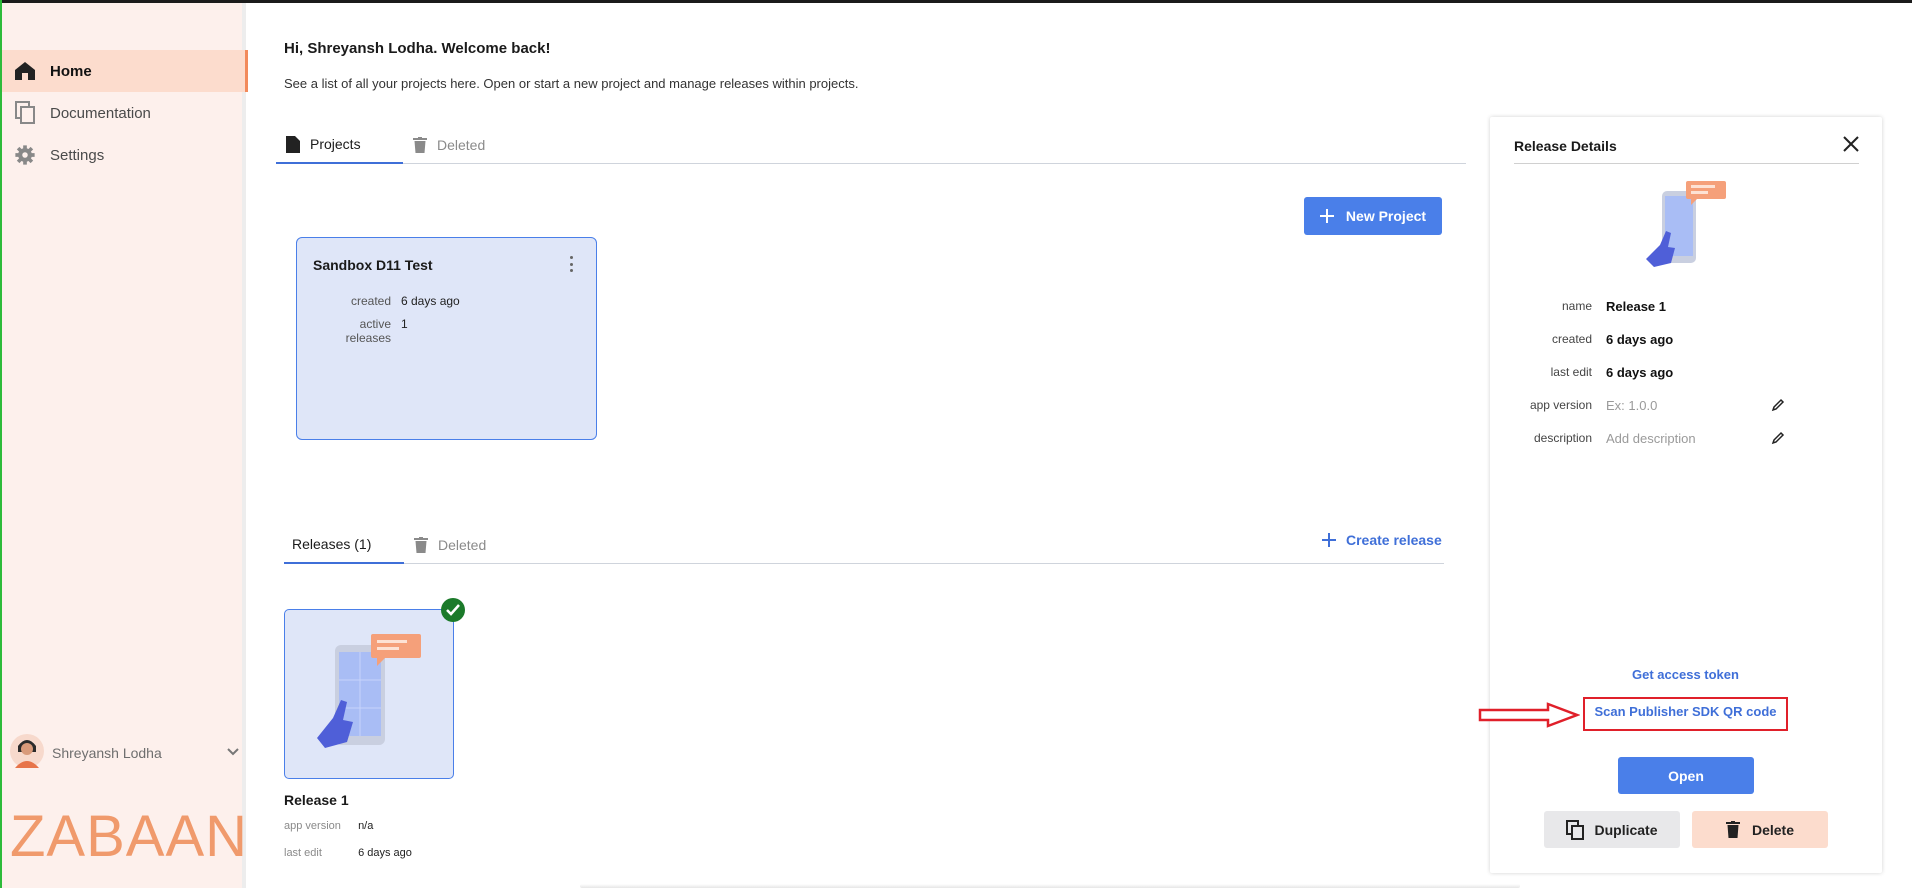 The width and height of the screenshot is (1912, 888). What do you see at coordinates (77, 155) in the screenshot?
I see `sidebar-item-label: Settings` at bounding box center [77, 155].